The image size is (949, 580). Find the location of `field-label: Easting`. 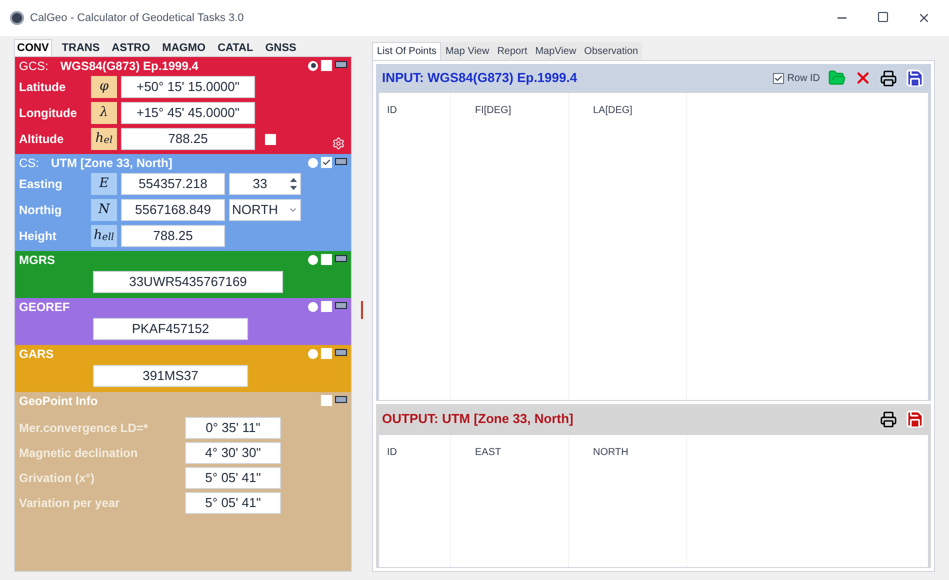

field-label: Easting is located at coordinates (41, 184).